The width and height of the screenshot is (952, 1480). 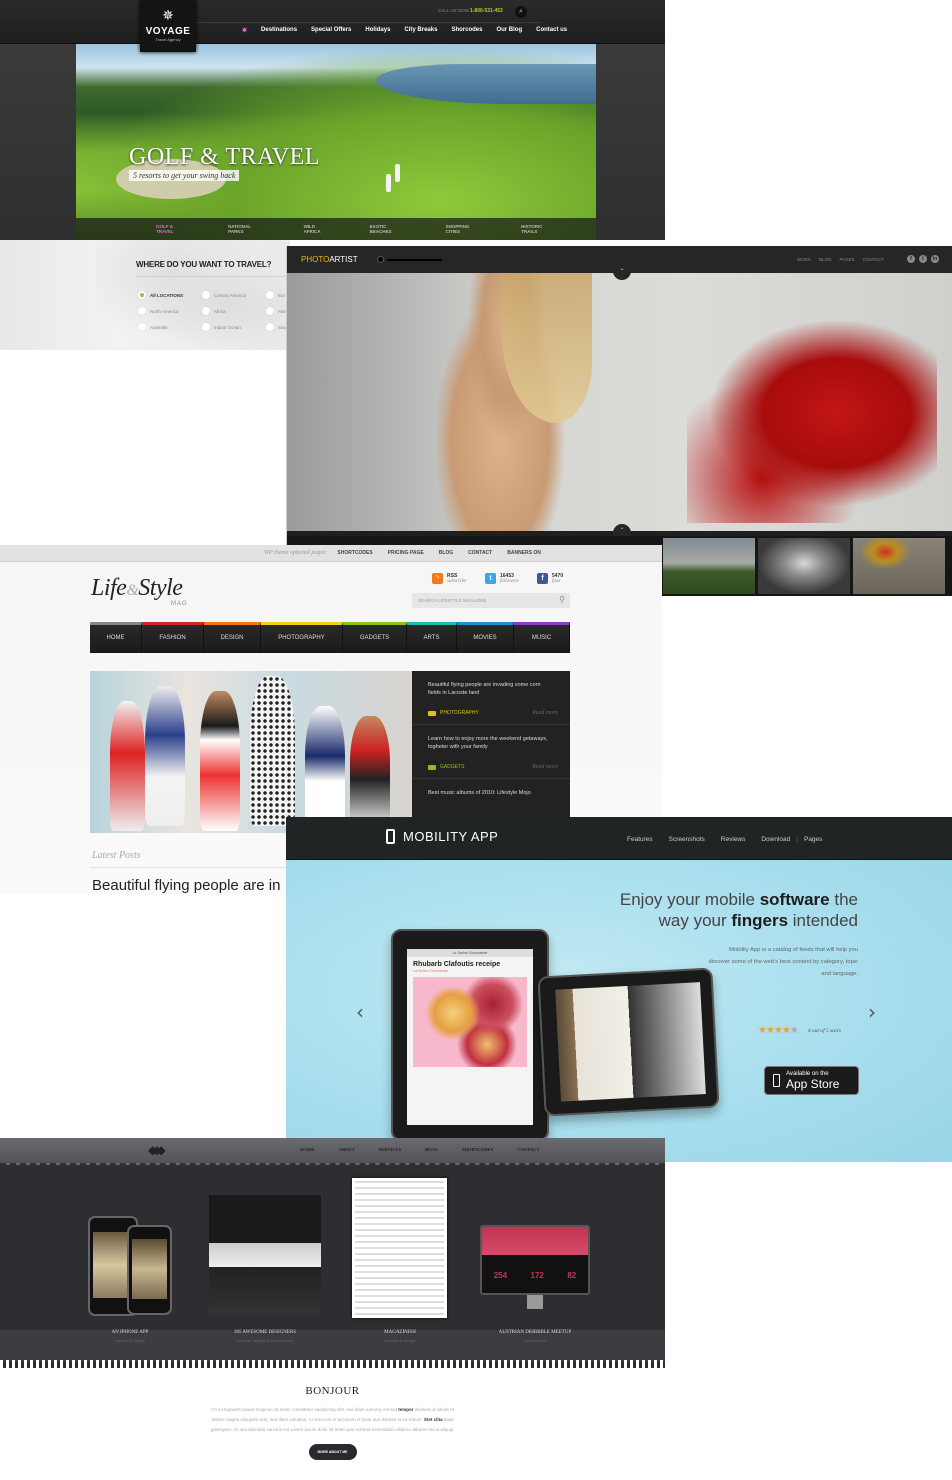 What do you see at coordinates (279, 30) in the screenshot?
I see `nav-destinations: Destinations` at bounding box center [279, 30].